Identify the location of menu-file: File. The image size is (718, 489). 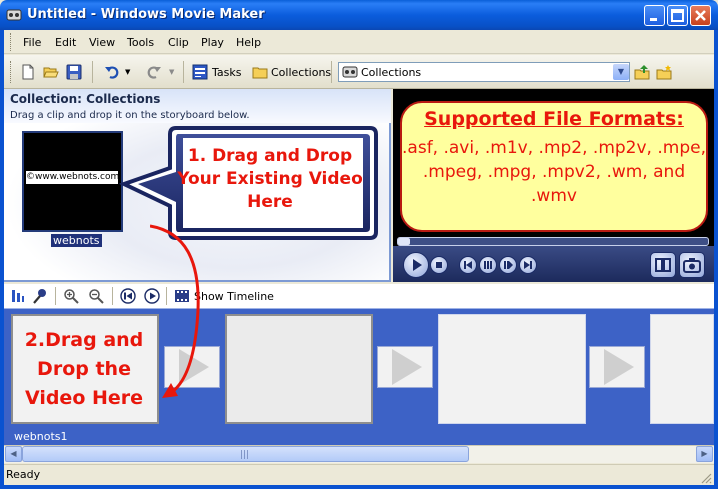
(32, 42).